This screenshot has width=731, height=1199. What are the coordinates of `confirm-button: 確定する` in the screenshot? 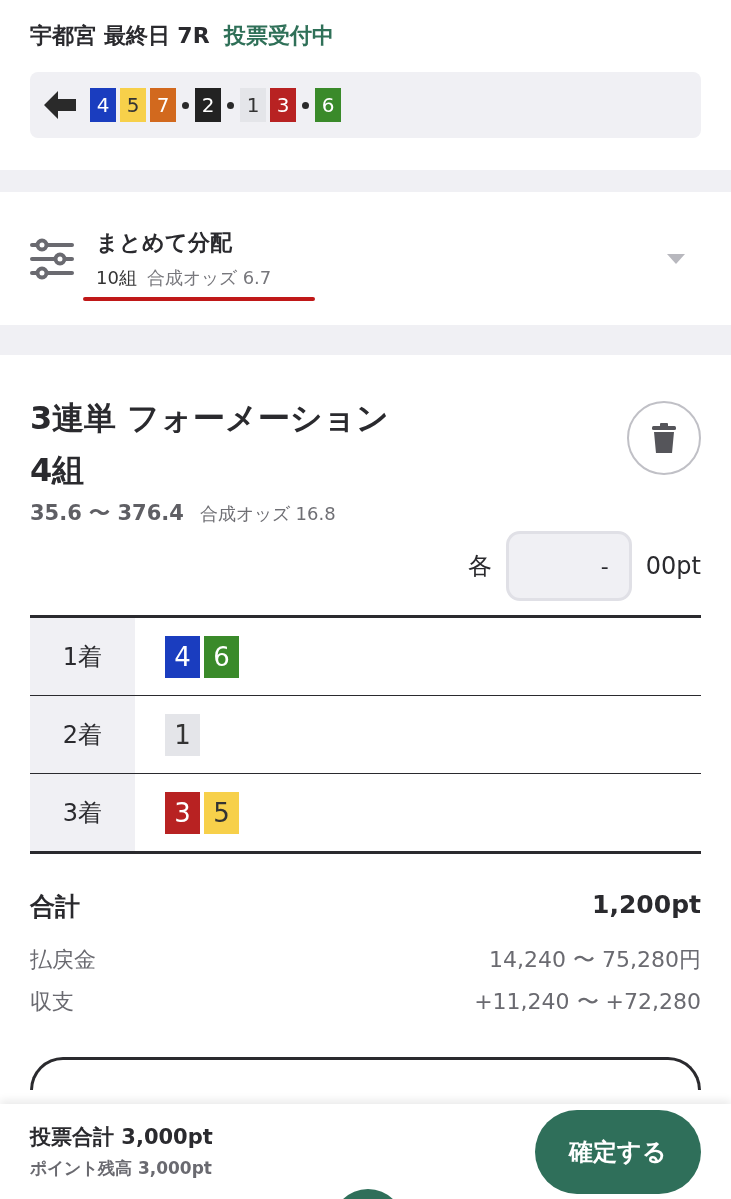 It's located at (618, 1151).